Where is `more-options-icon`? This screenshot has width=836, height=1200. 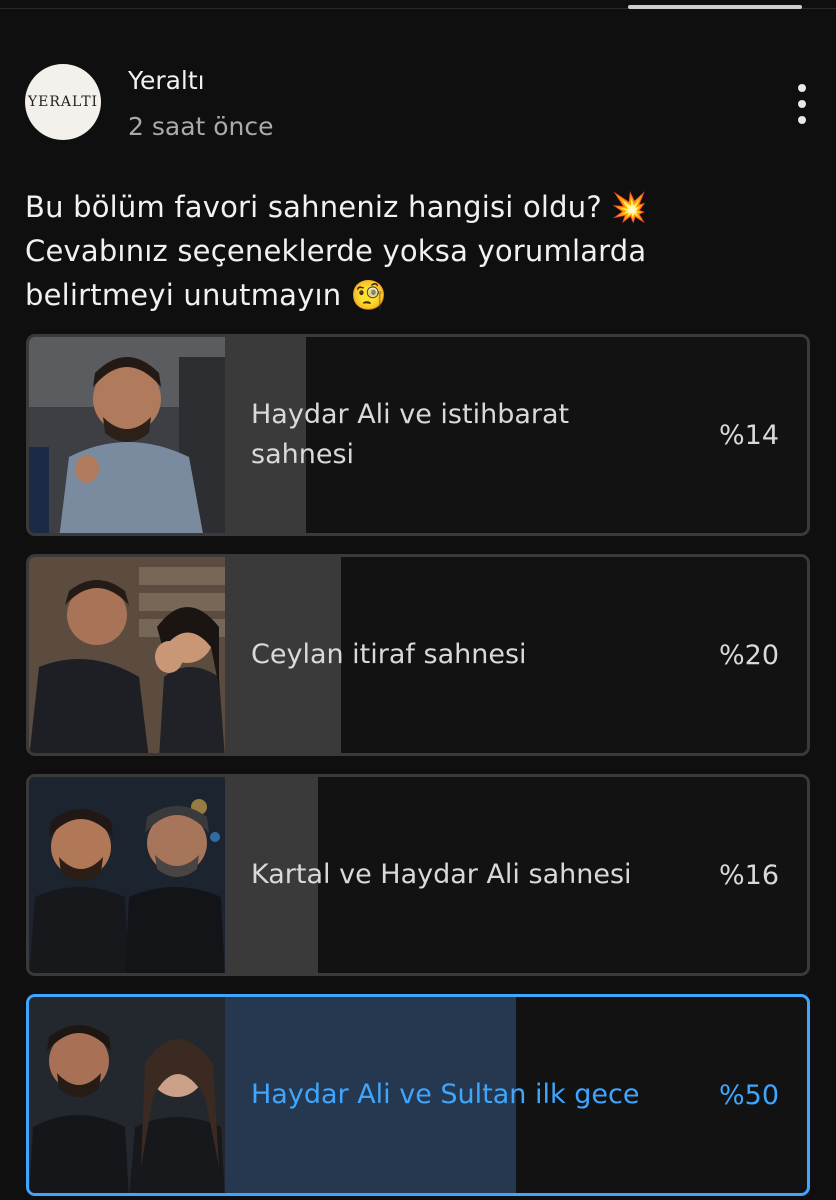 more-options-icon is located at coordinates (802, 104).